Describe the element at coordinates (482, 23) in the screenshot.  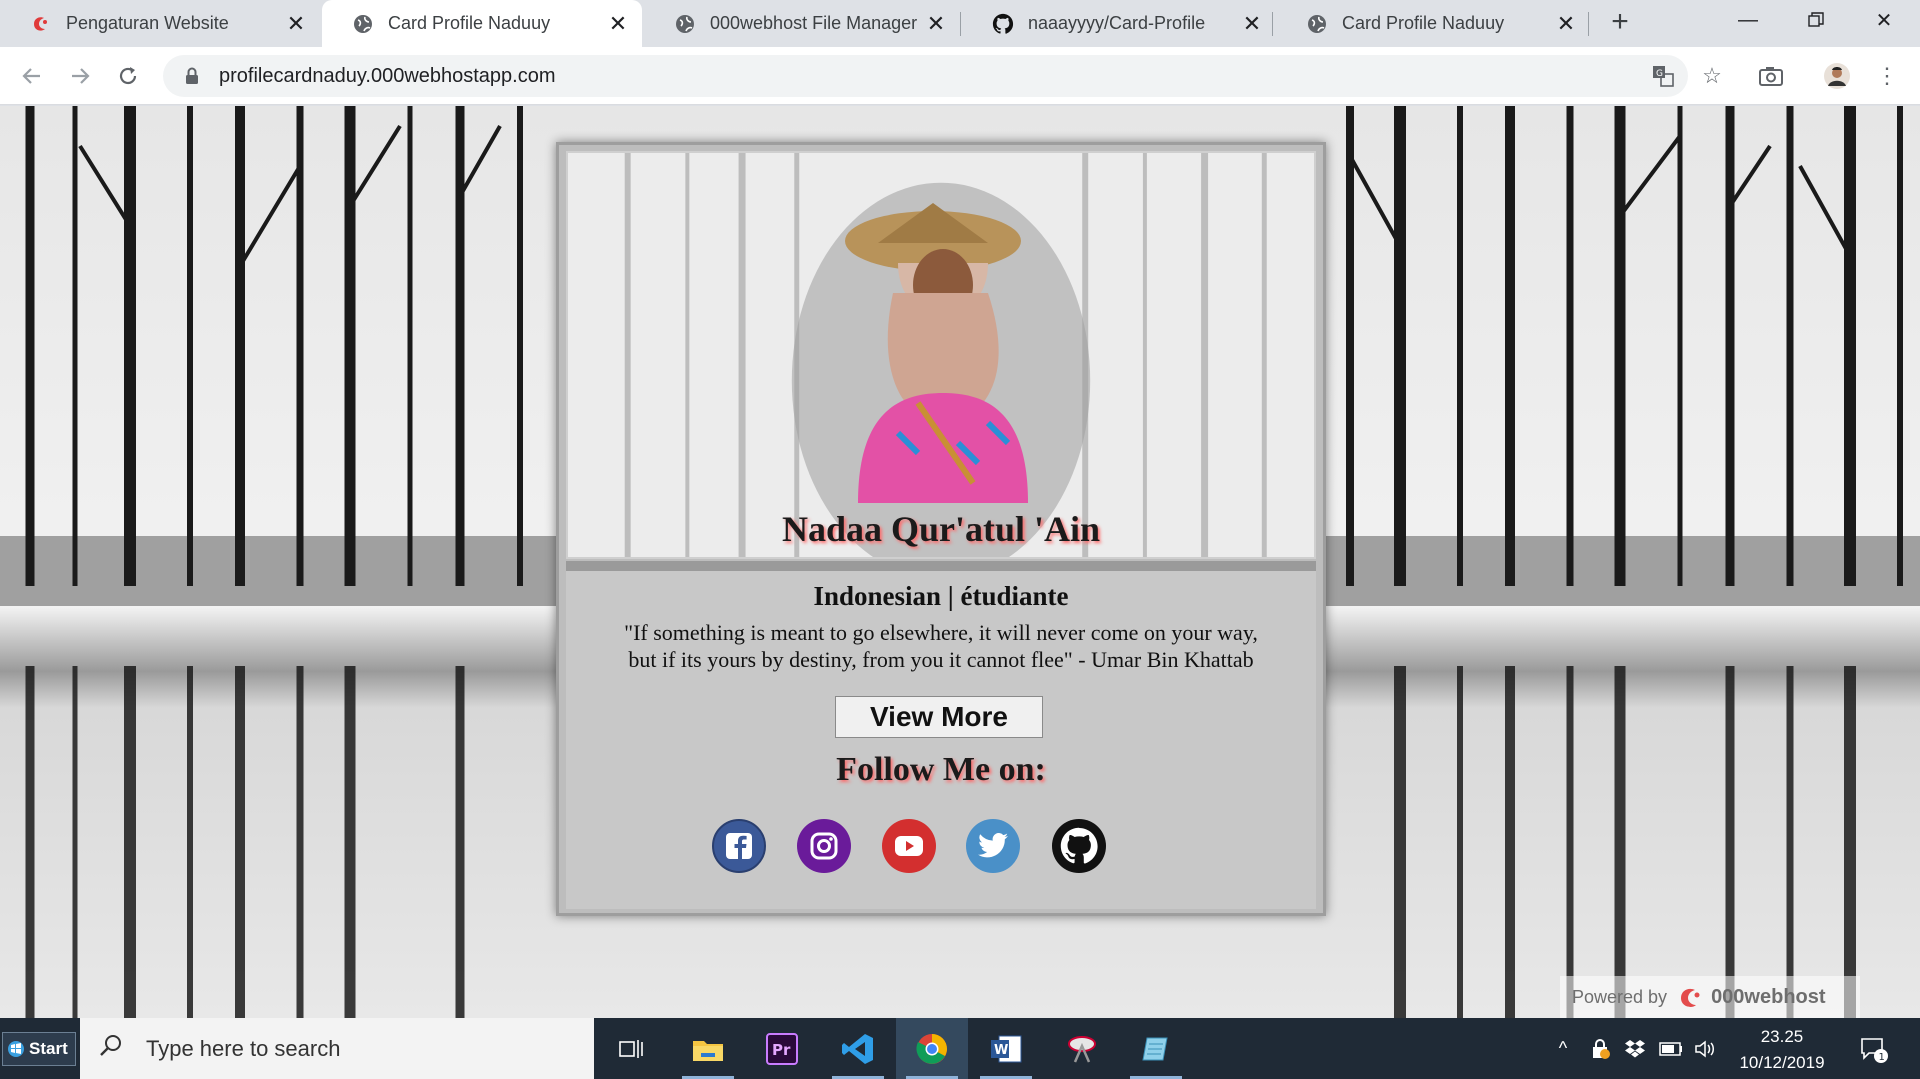
I see `tab-card-profile-active: Card Profile Naduuy ✕` at that location.